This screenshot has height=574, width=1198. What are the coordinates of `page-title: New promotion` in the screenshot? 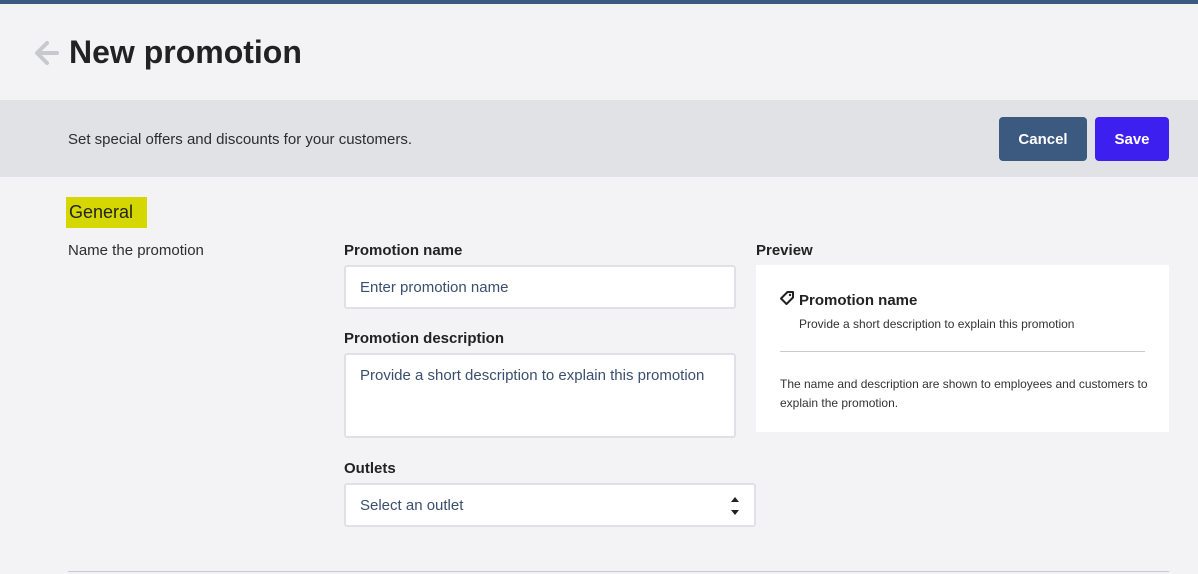 It's located at (185, 52).